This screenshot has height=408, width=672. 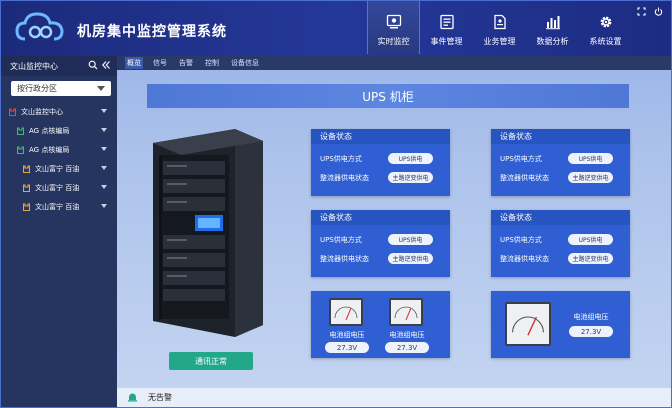 I want to click on nav-label: 业务管理, so click(x=499, y=41).